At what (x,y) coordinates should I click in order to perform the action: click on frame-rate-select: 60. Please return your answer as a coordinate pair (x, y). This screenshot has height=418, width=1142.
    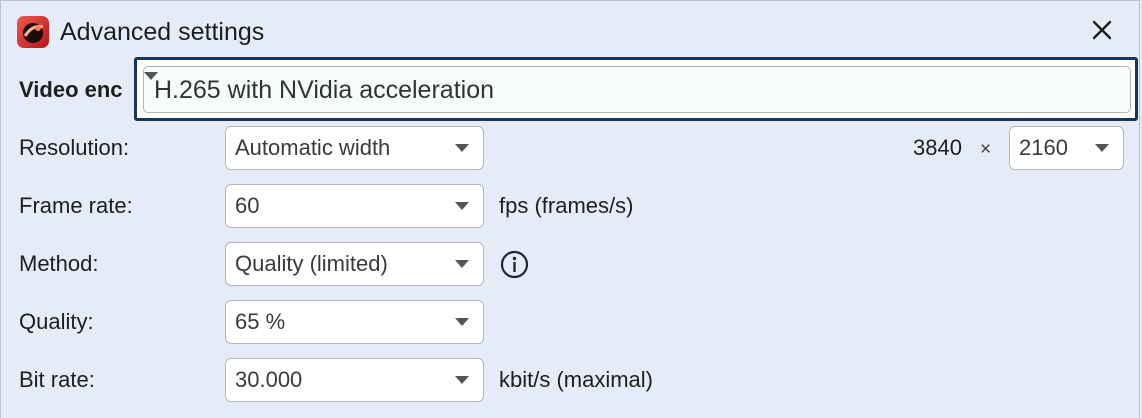
    Looking at the image, I should click on (354, 206).